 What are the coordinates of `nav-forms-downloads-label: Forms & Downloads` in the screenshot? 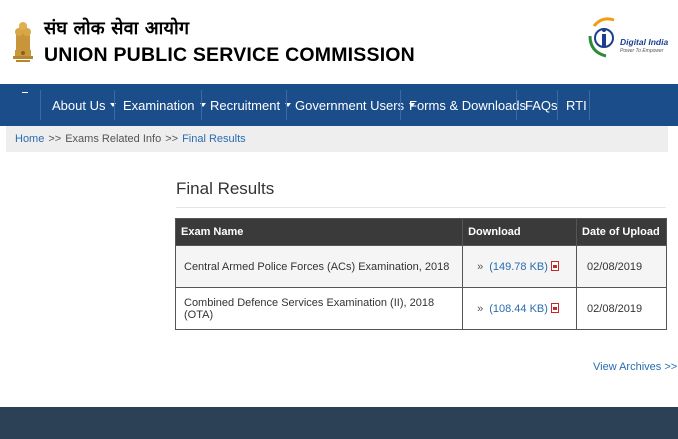 It's located at (468, 105).